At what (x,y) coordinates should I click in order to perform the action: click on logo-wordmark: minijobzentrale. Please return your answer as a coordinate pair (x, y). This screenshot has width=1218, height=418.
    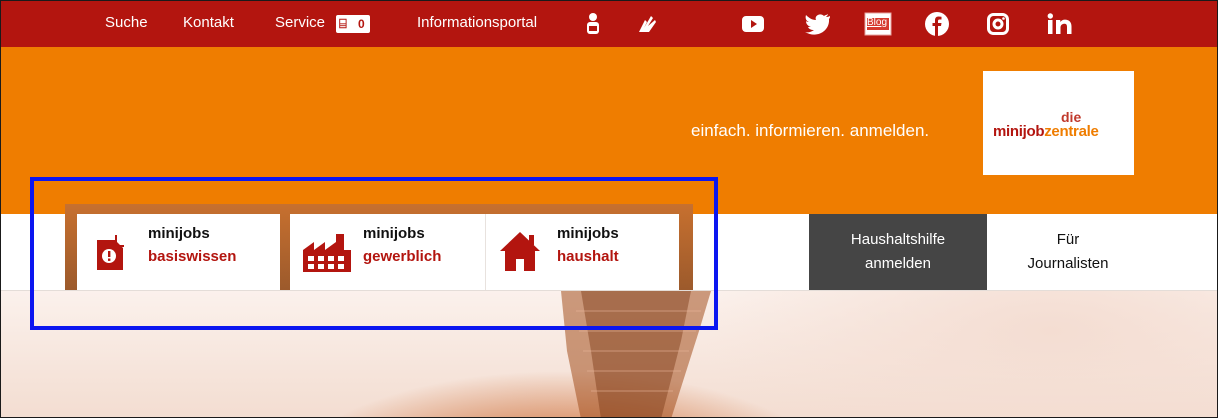
    Looking at the image, I should click on (1046, 131).